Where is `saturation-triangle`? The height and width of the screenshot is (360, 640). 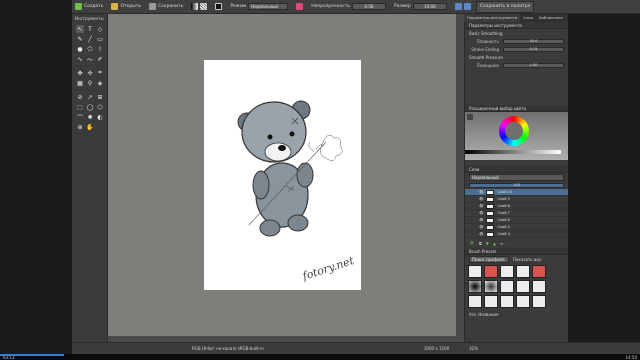 saturation-triangle is located at coordinates (514, 131).